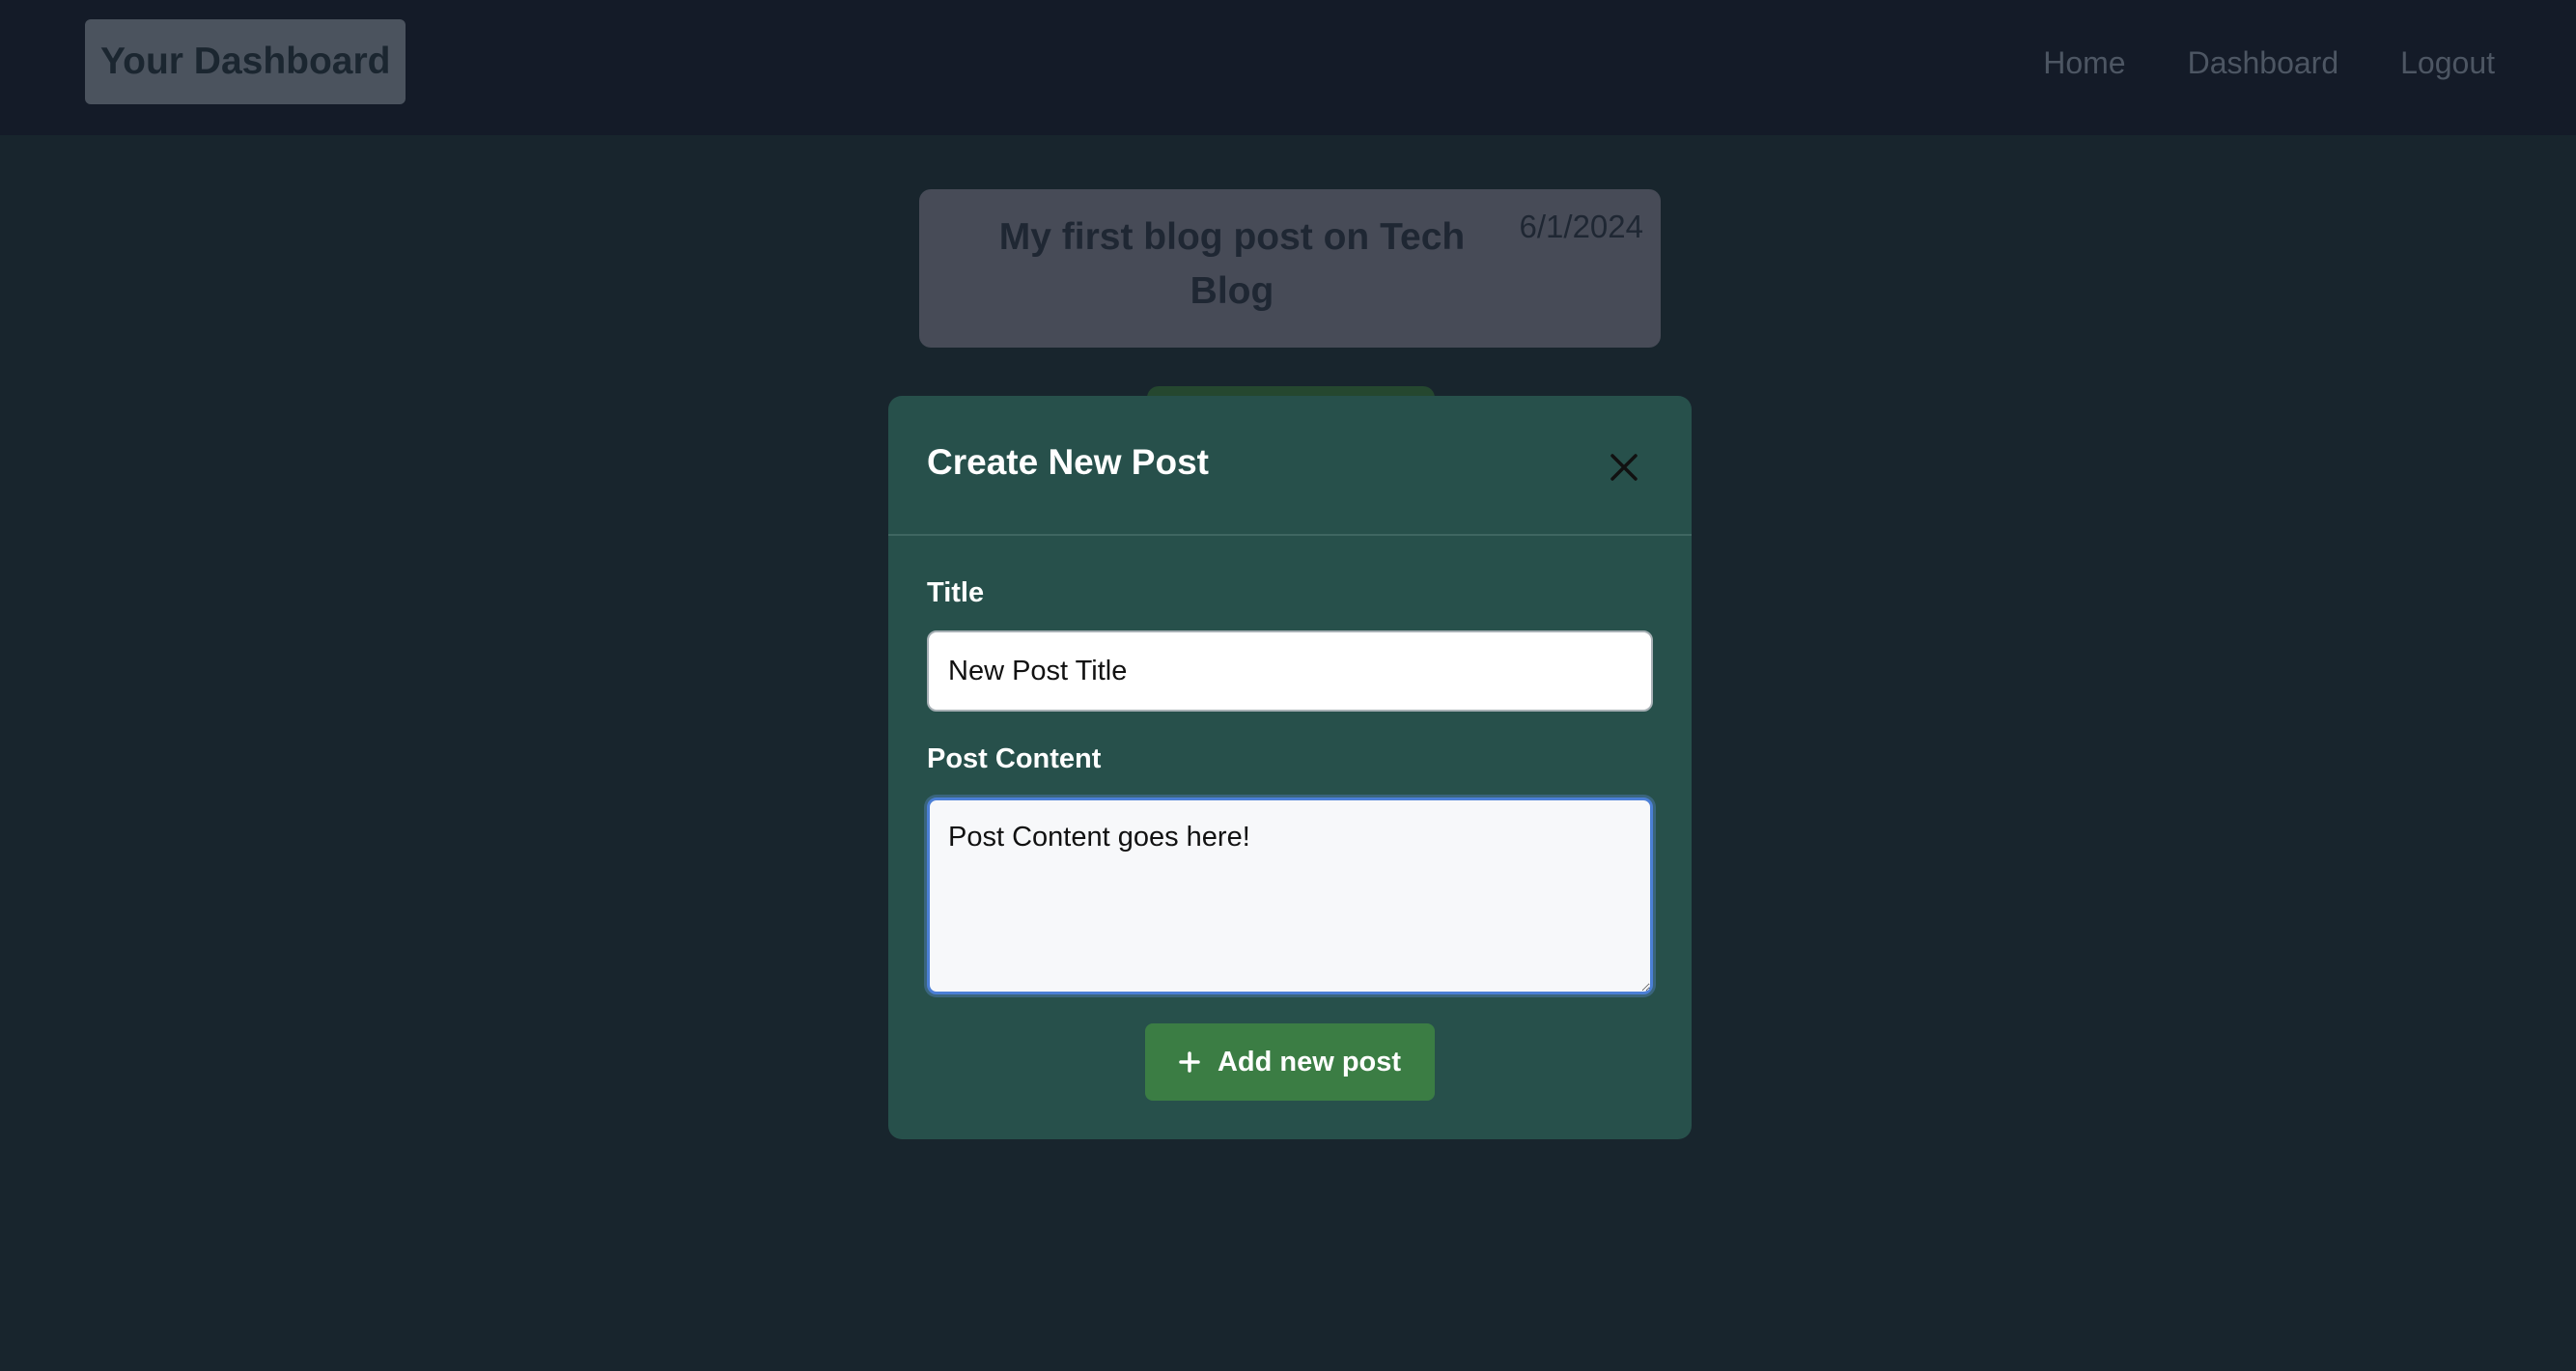  What do you see at coordinates (1189, 1062) in the screenshot?
I see `plus-icon` at bounding box center [1189, 1062].